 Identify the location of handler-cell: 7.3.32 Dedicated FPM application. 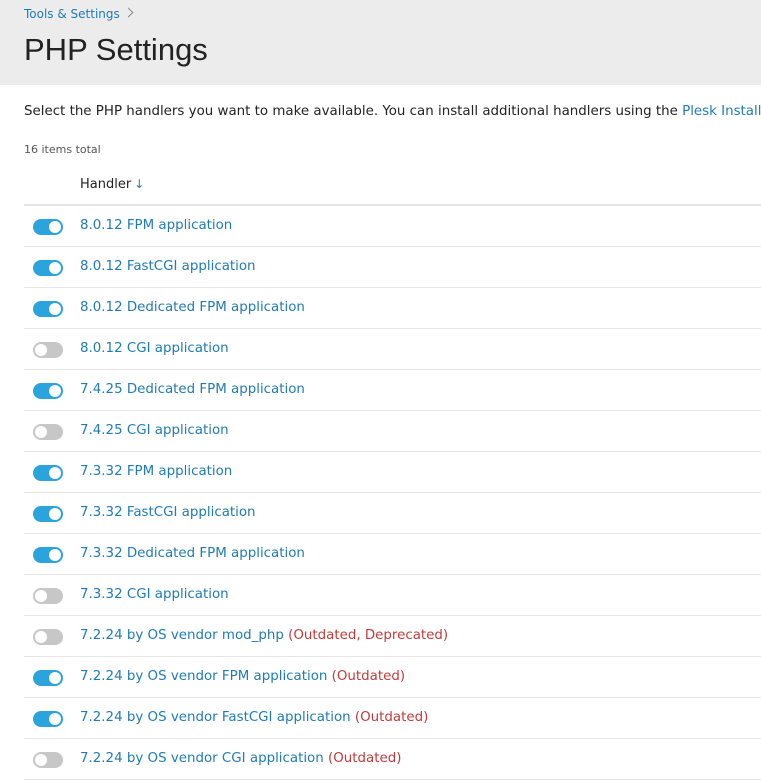
(192, 554).